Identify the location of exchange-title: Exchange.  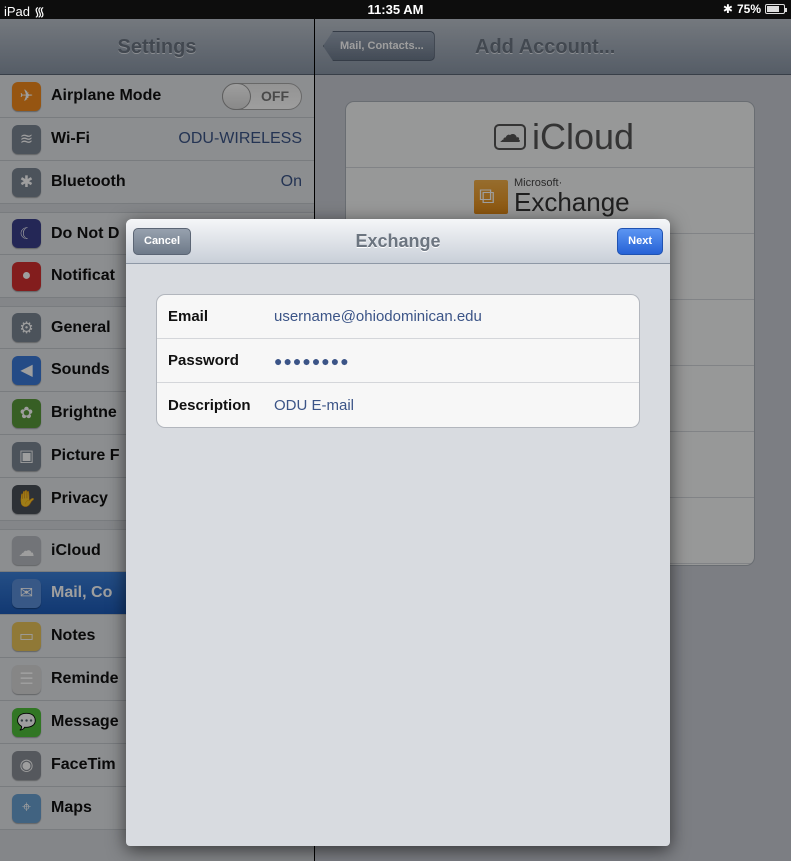
(398, 241).